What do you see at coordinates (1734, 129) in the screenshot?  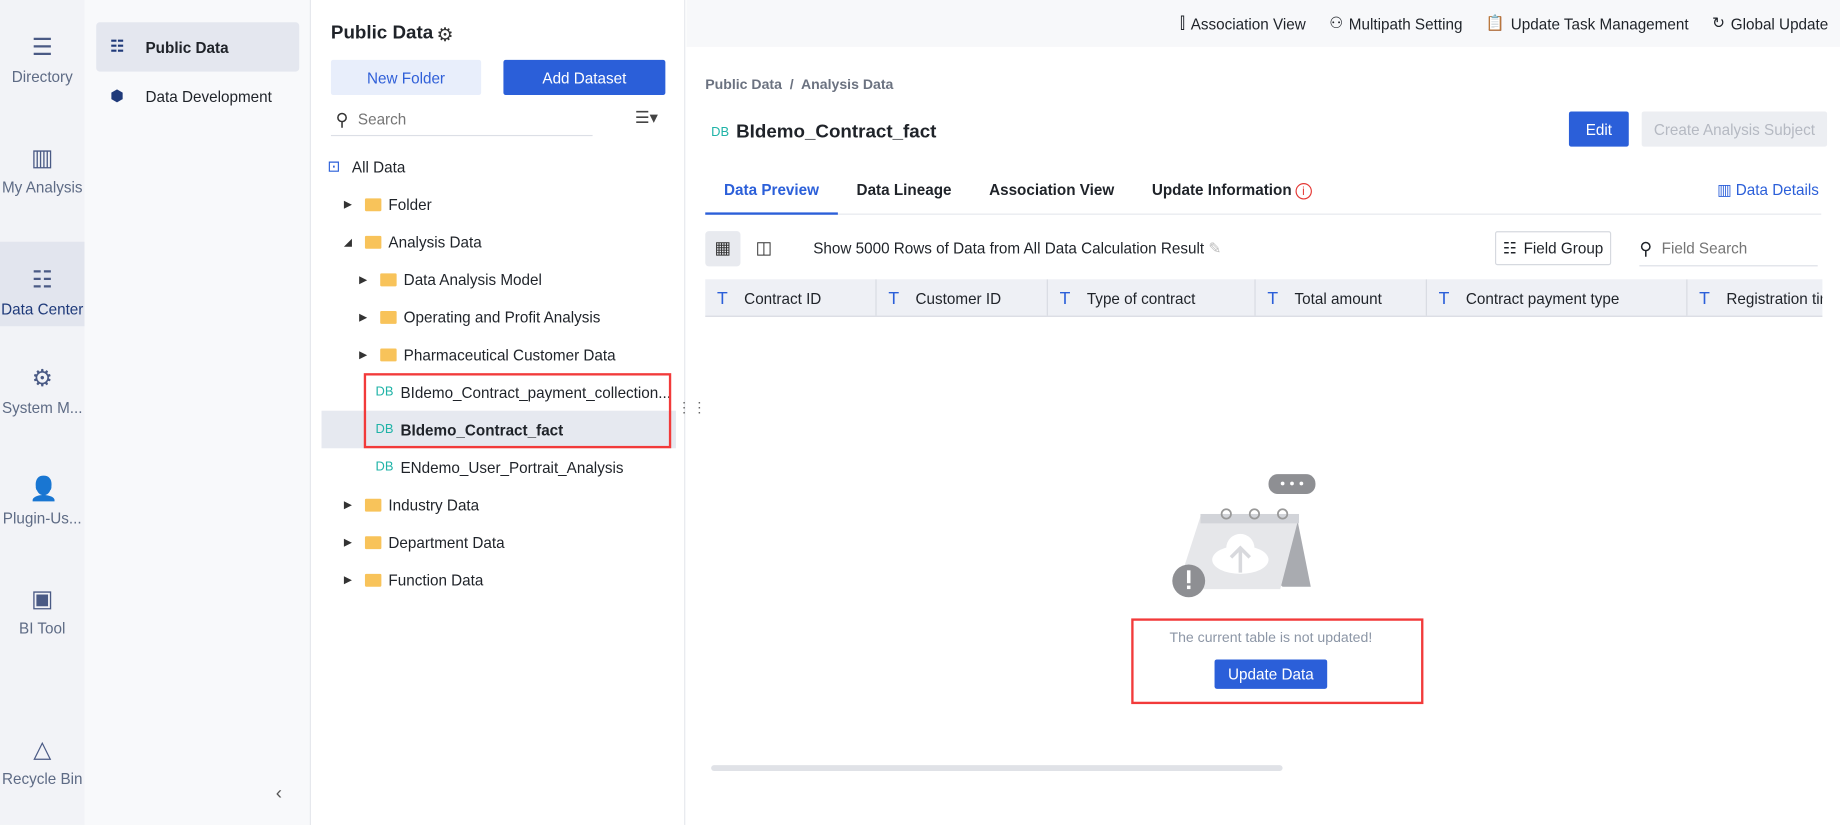 I see `create-analysis-subject-button: Create Analysis Subject` at bounding box center [1734, 129].